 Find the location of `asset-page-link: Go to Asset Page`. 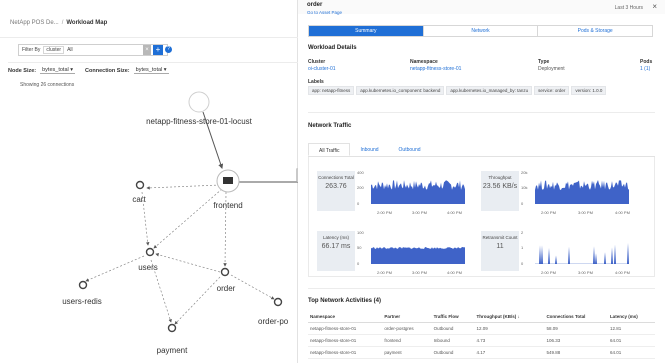

asset-page-link: Go to Asset Page is located at coordinates (324, 12).